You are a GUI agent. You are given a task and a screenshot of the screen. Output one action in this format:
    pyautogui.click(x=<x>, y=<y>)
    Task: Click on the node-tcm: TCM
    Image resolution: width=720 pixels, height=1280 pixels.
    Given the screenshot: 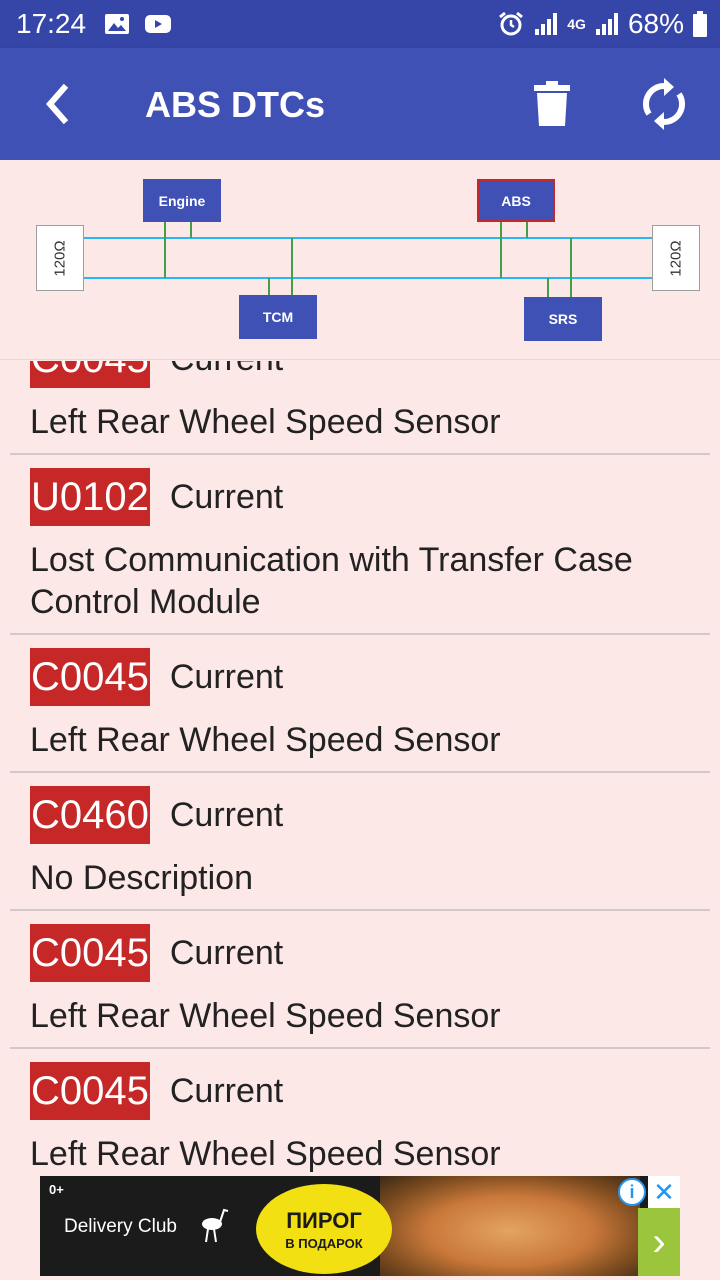 What is the action you would take?
    pyautogui.click(x=278, y=317)
    